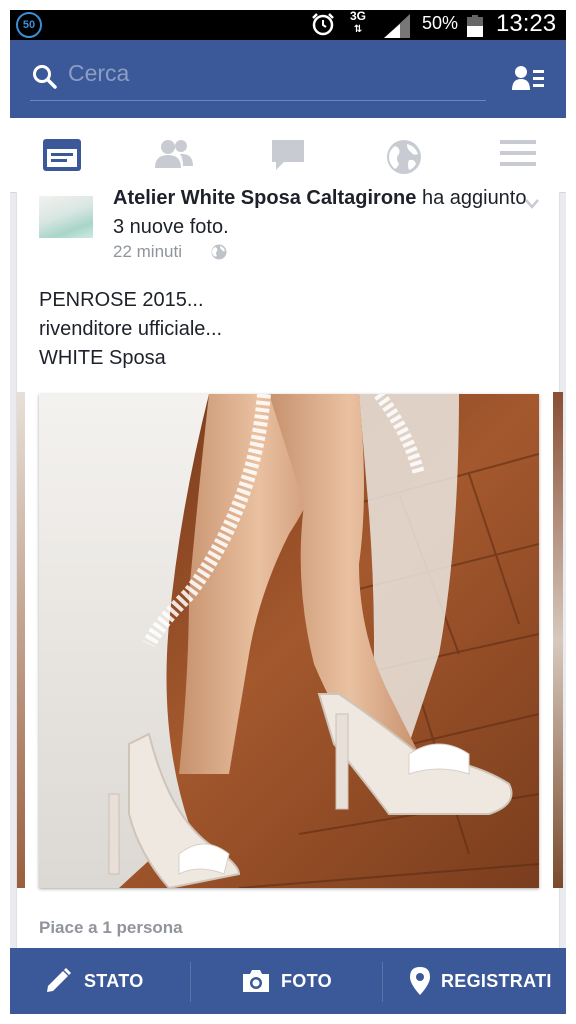 The image size is (576, 1024). Describe the element at coordinates (288, 25) in the screenshot. I see `status-bar: 50 3G ⇅ 50% 13:23` at that location.